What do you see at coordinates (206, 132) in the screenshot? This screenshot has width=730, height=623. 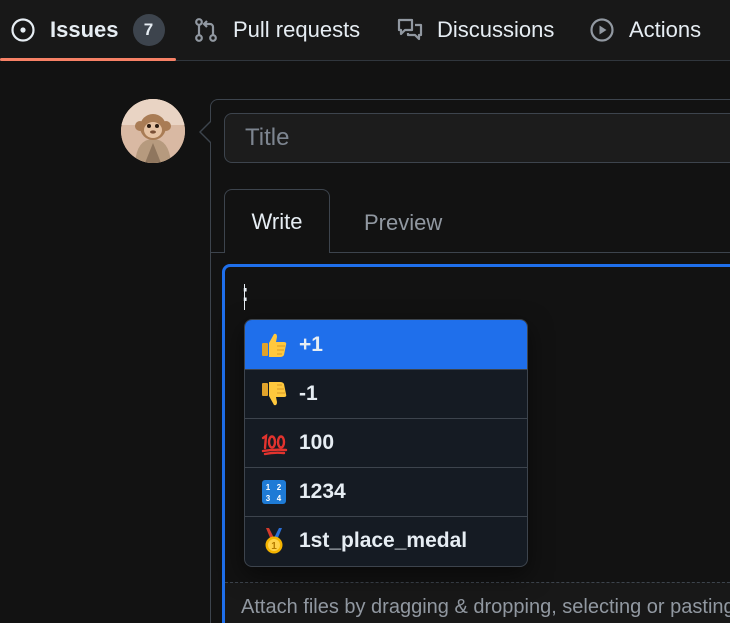 I see `form-pointer-inner` at bounding box center [206, 132].